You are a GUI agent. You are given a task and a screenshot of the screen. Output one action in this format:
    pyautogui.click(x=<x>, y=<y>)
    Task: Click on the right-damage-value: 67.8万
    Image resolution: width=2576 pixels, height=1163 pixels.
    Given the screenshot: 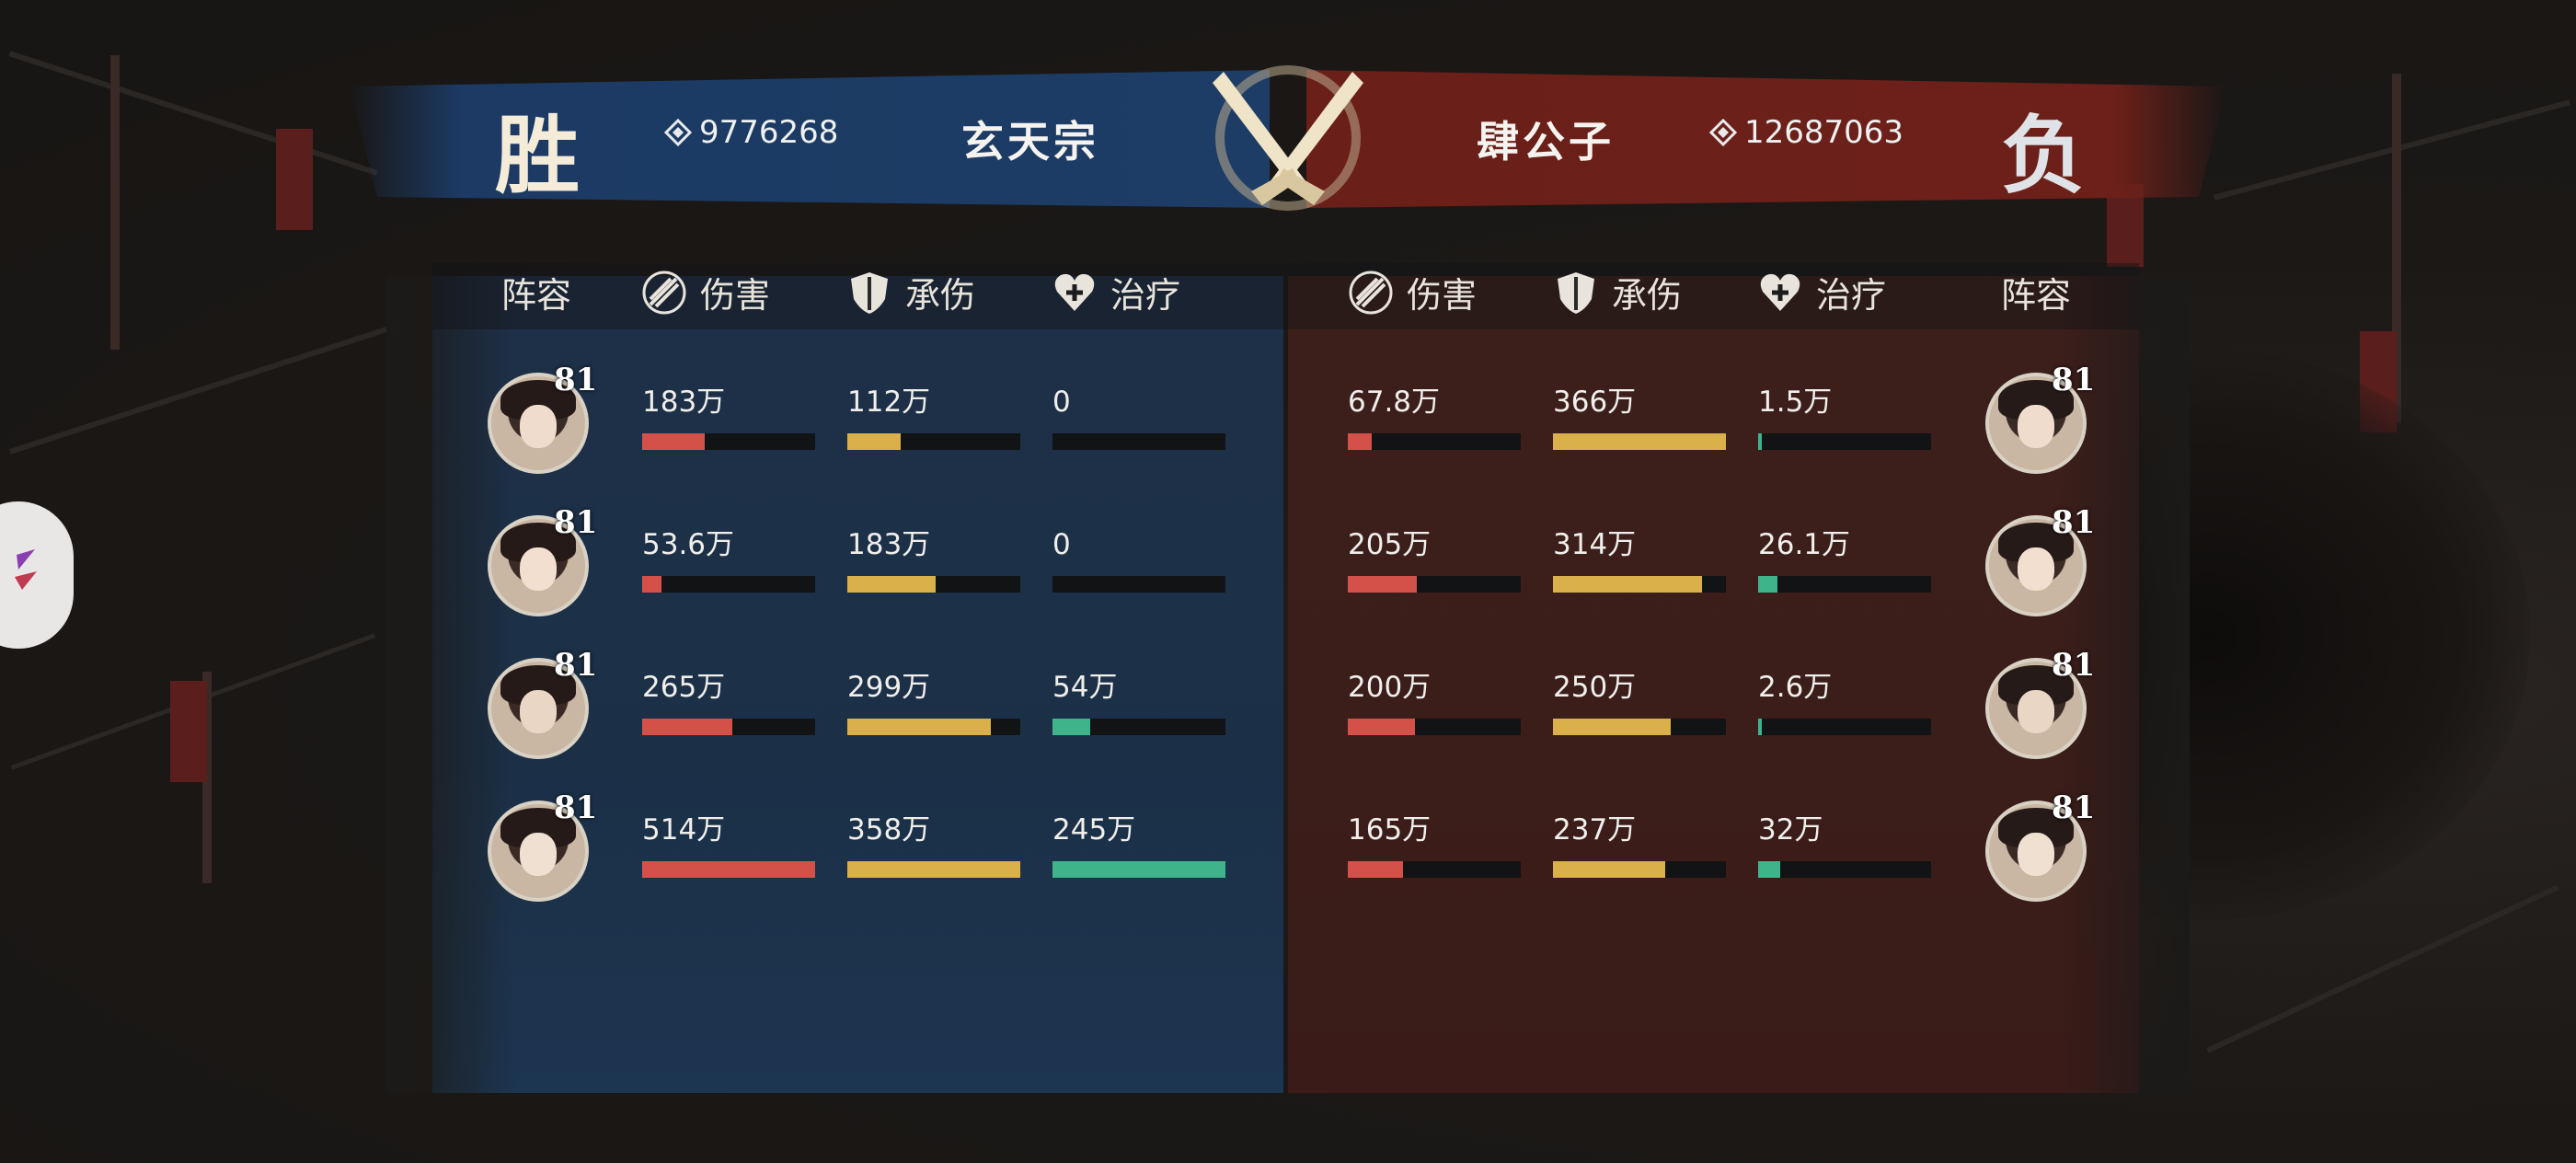 What is the action you would take?
    pyautogui.click(x=1394, y=403)
    